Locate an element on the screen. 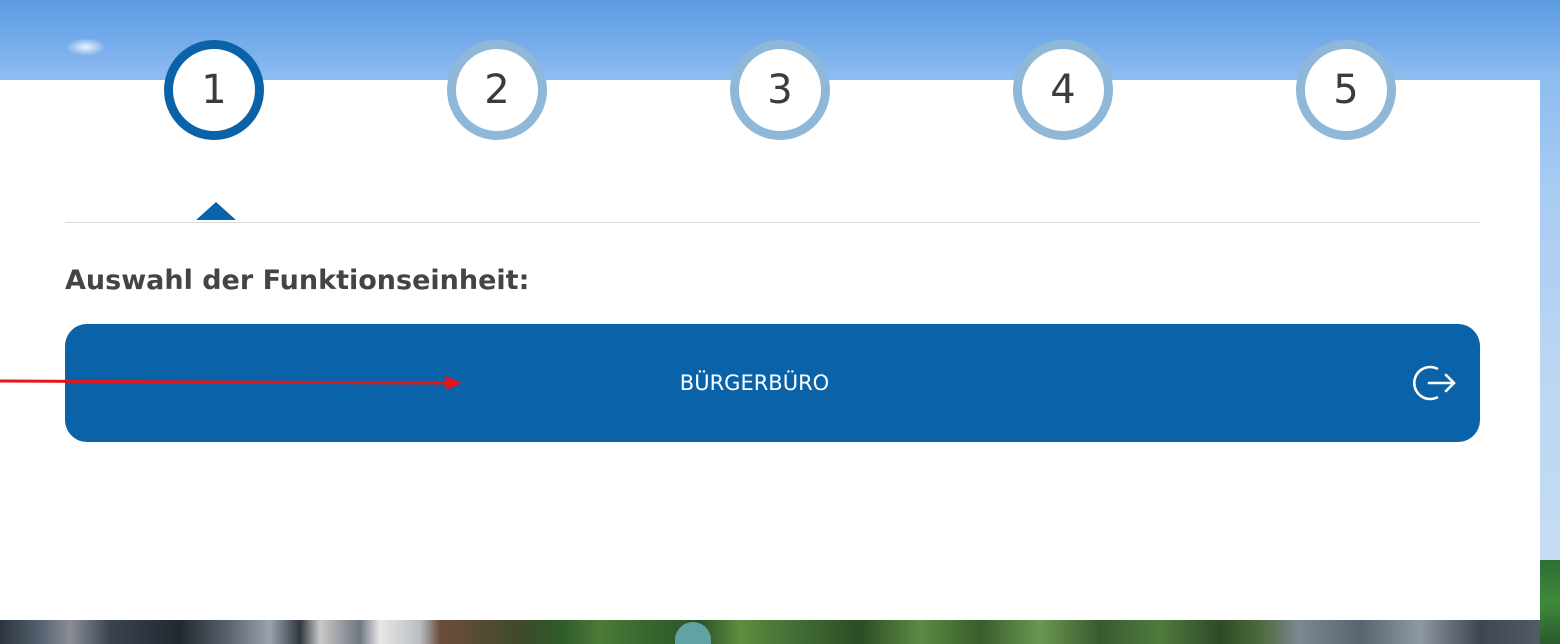 The width and height of the screenshot is (1560, 644). divider is located at coordinates (772, 222).